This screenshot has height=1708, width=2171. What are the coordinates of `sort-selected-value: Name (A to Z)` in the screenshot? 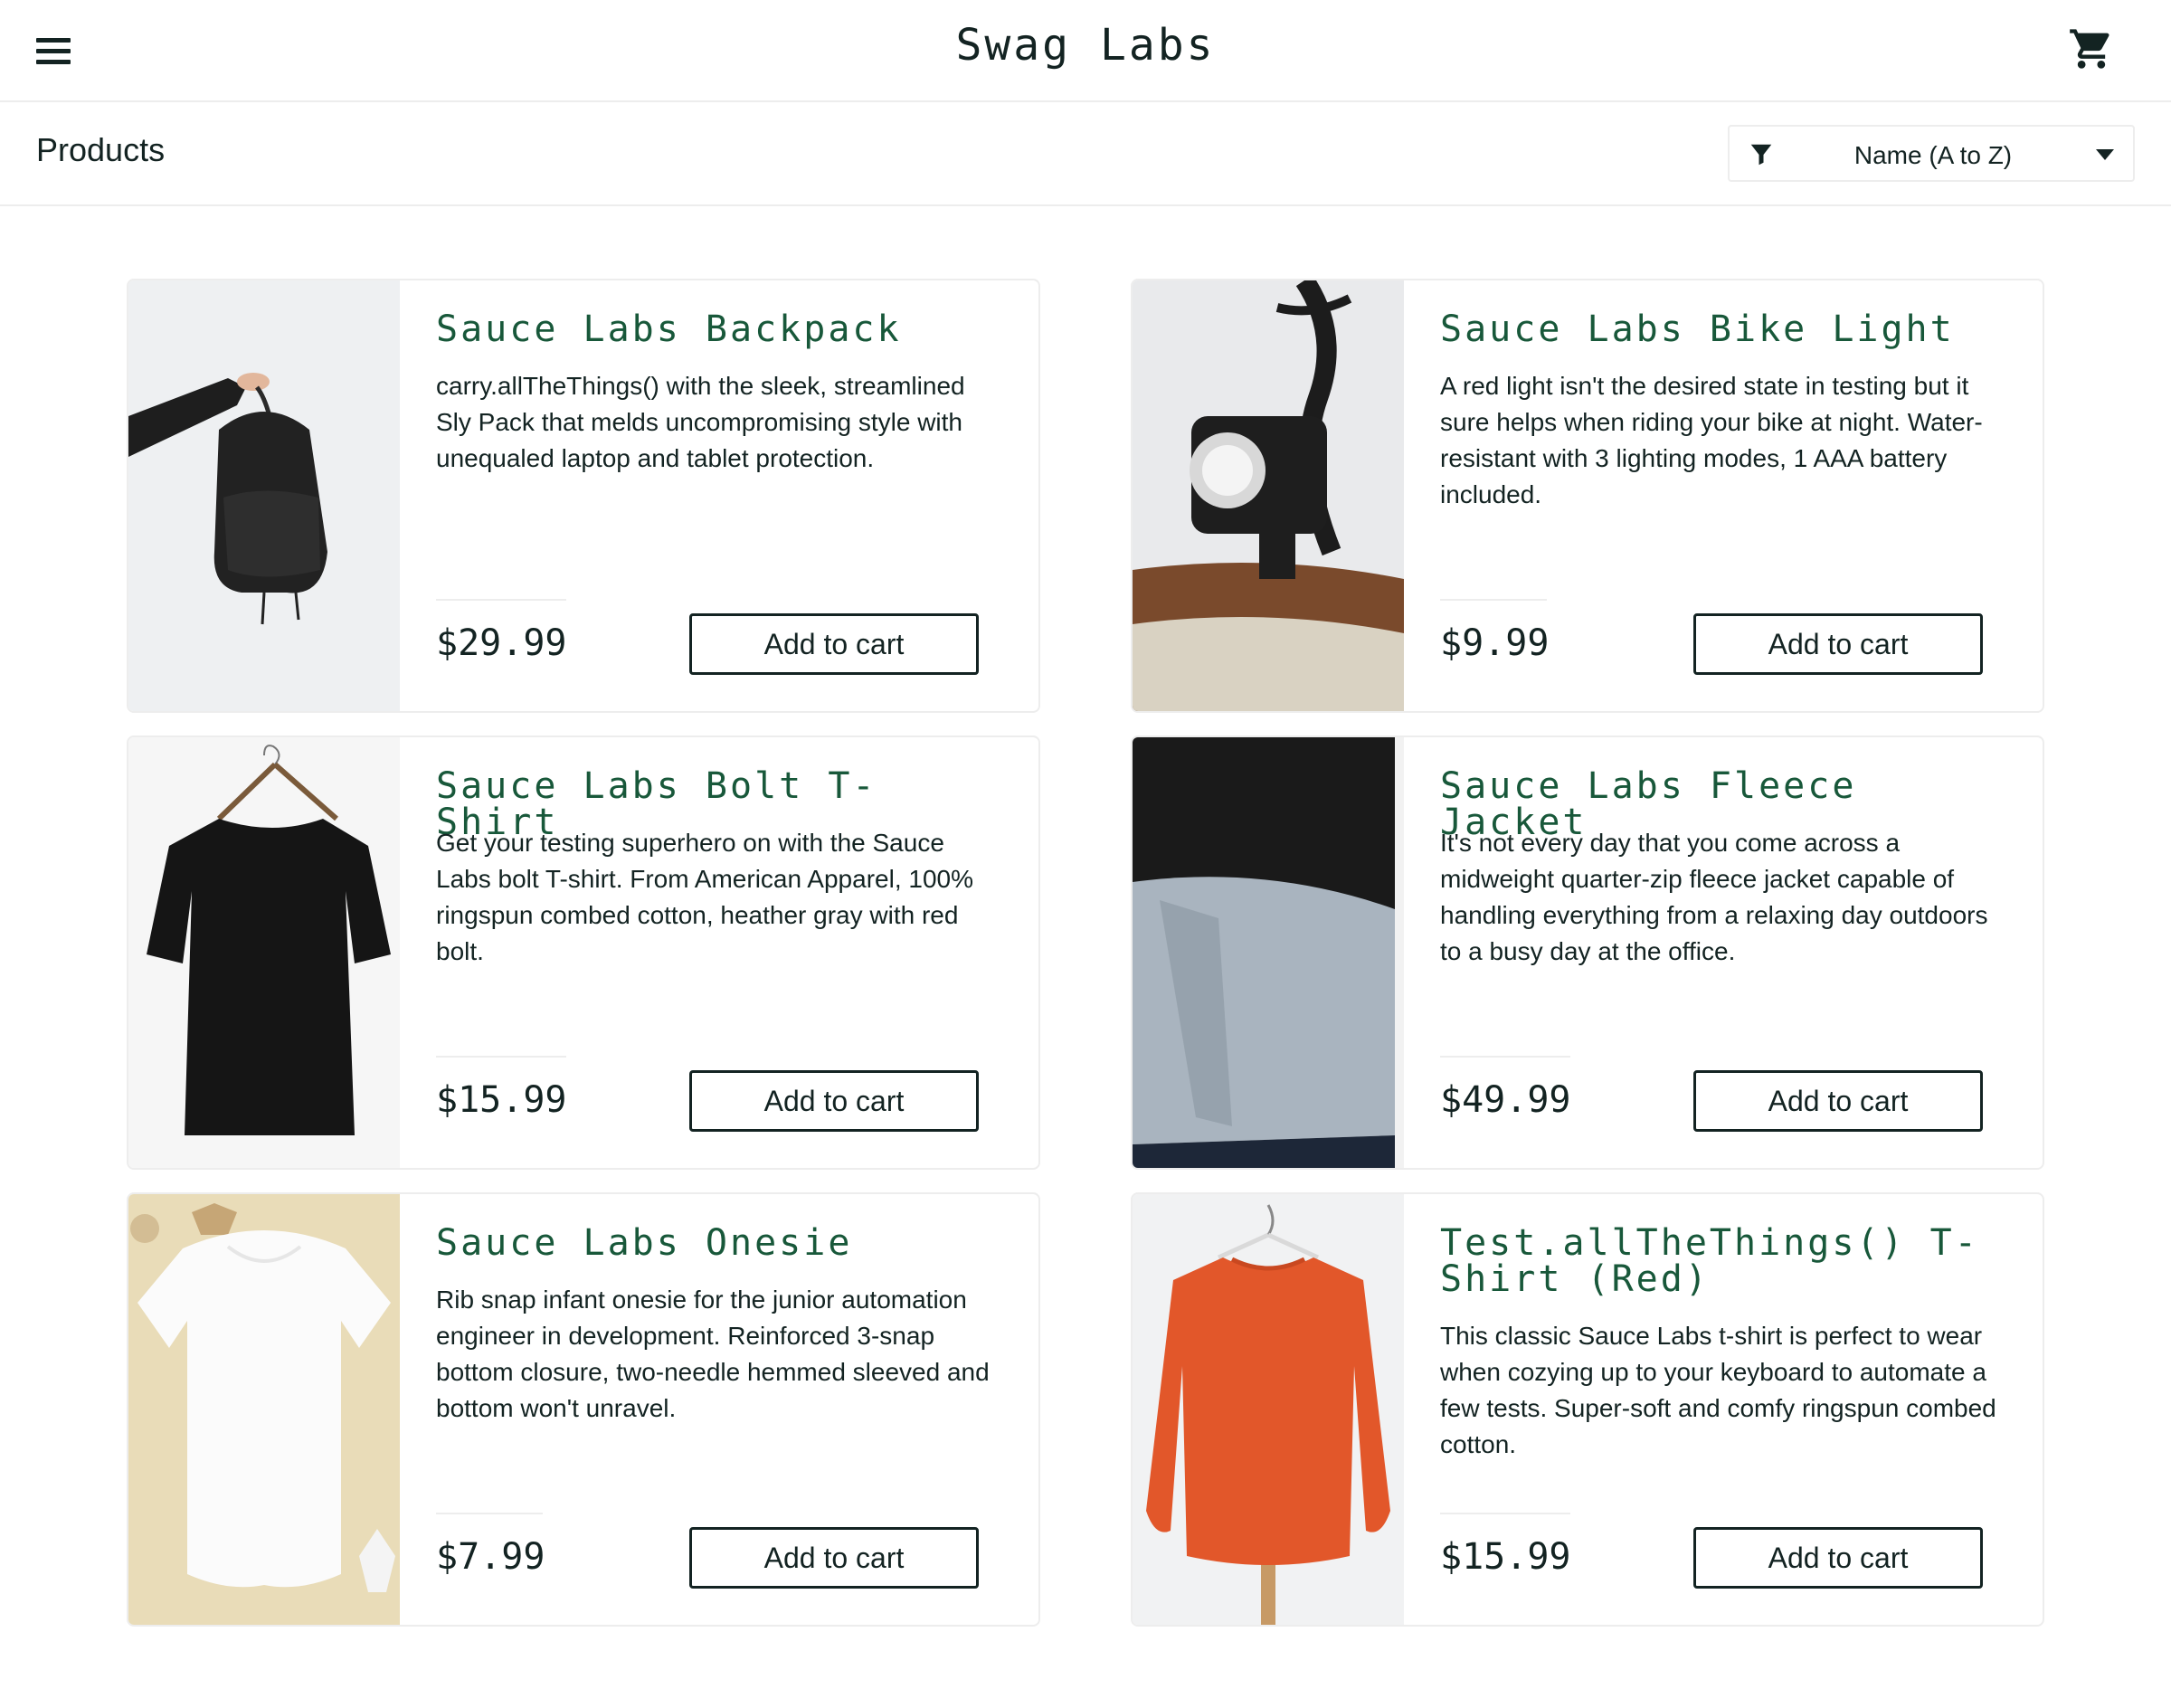 It's located at (1933, 155).